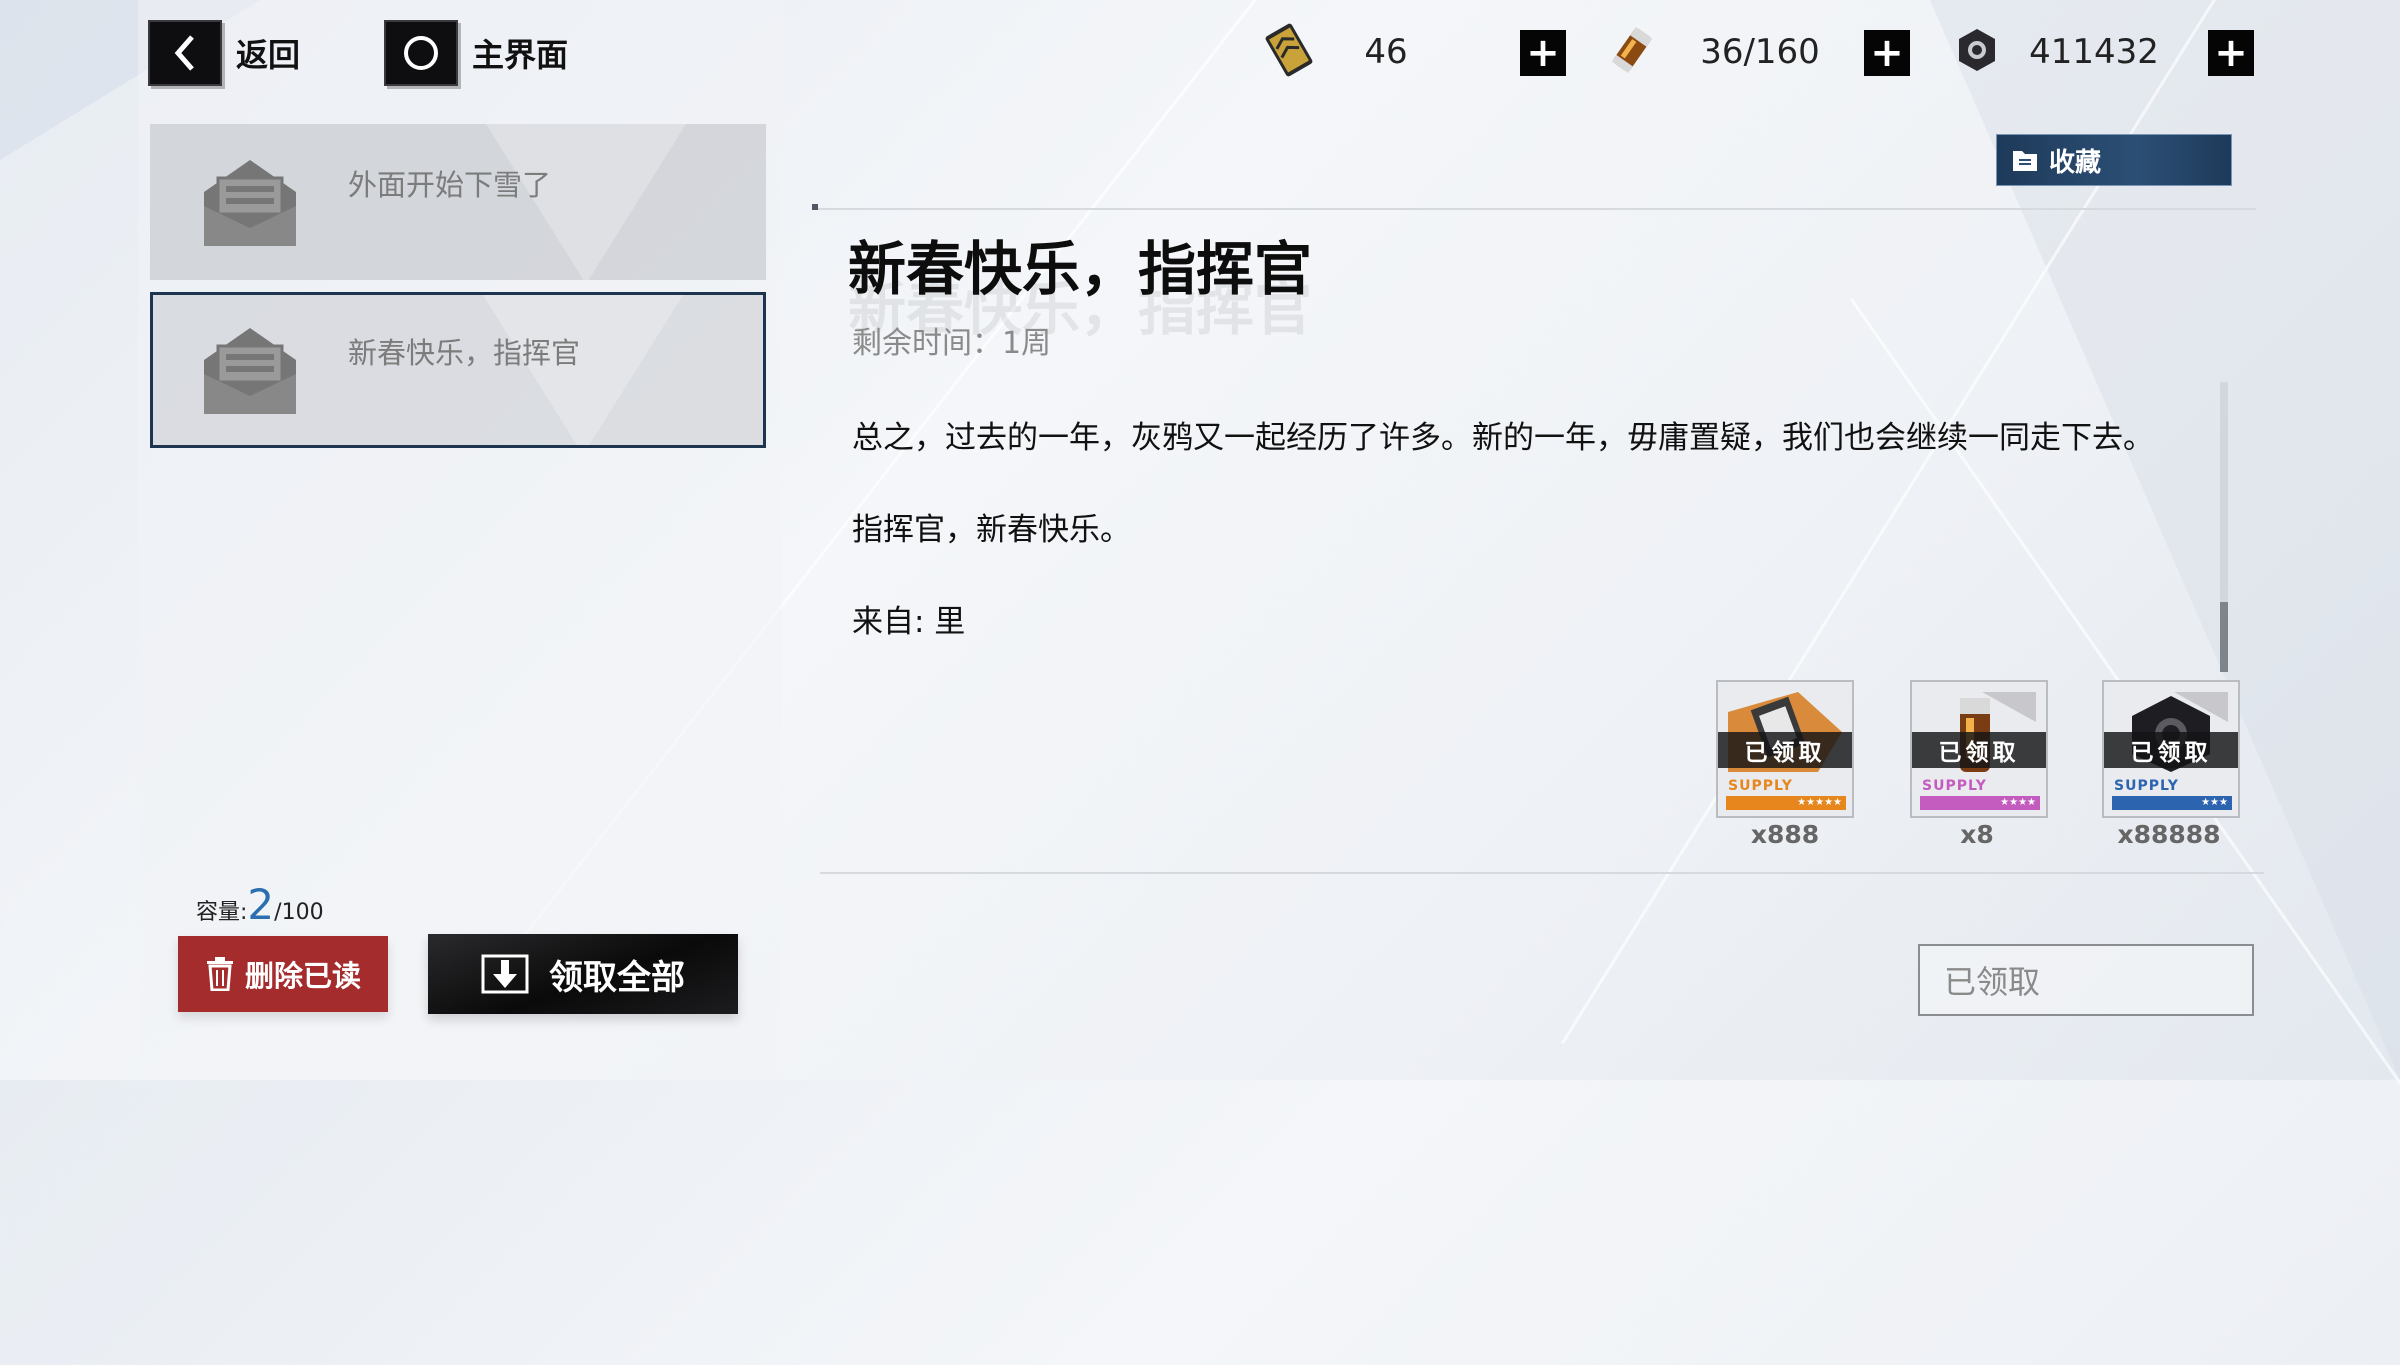 This screenshot has height=1365, width=2400. Describe the element at coordinates (1819, 802) in the screenshot. I see `rarity-stars: ★★★★★` at that location.